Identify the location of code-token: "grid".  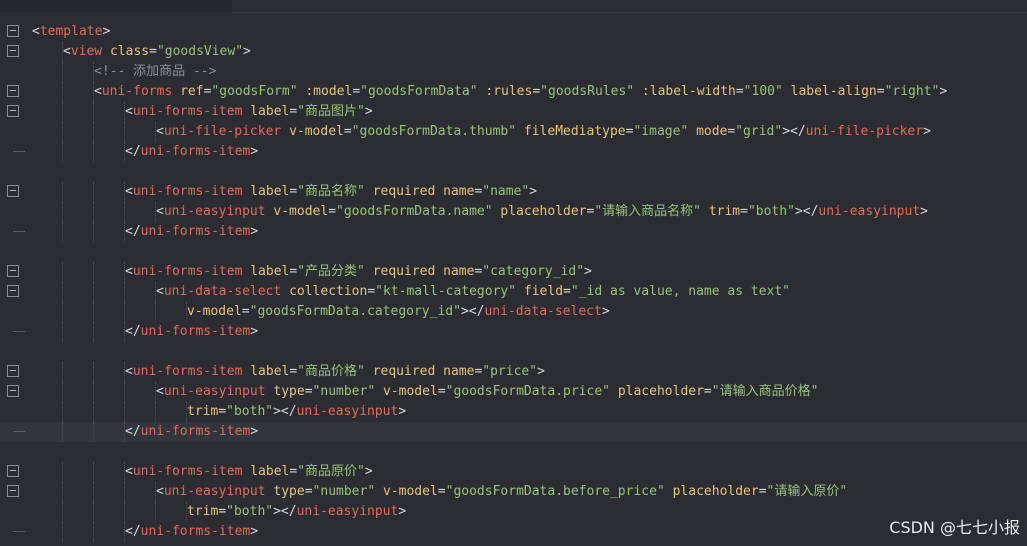
(759, 131).